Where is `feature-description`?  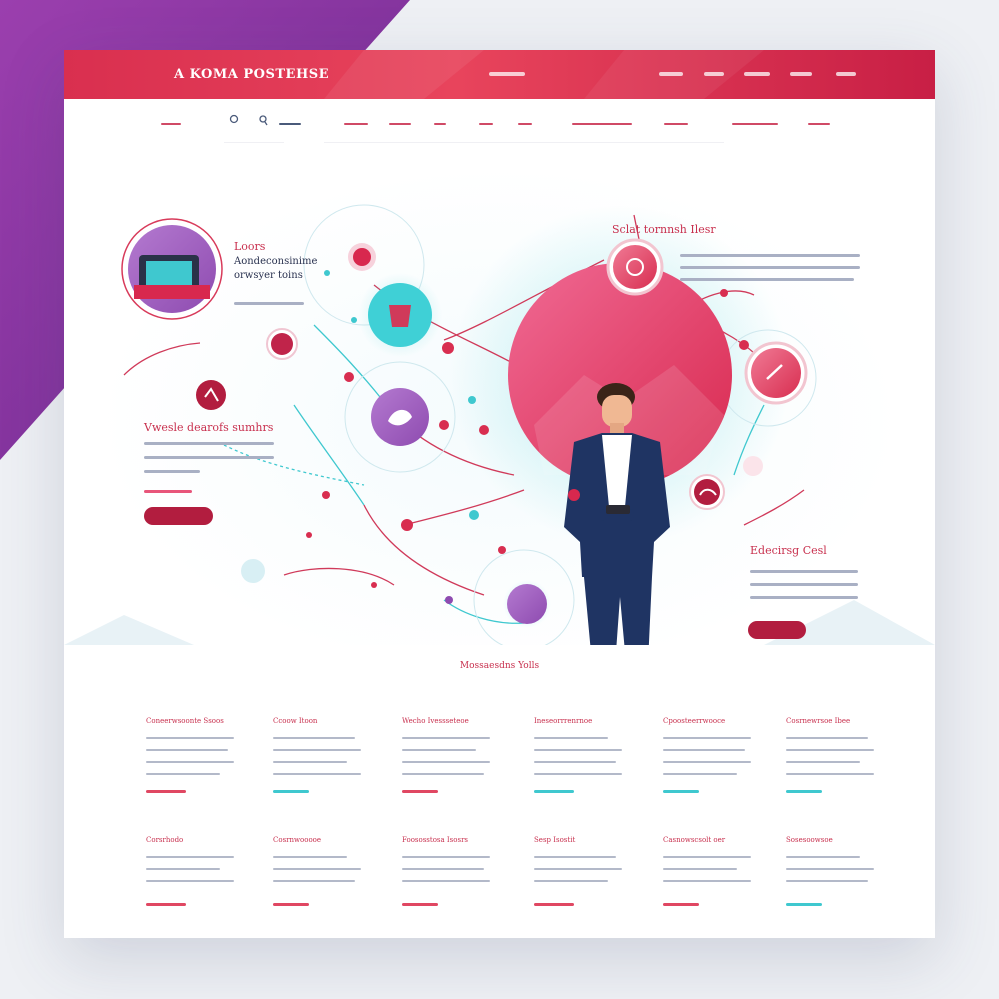 feature-description is located at coordinates (269, 303).